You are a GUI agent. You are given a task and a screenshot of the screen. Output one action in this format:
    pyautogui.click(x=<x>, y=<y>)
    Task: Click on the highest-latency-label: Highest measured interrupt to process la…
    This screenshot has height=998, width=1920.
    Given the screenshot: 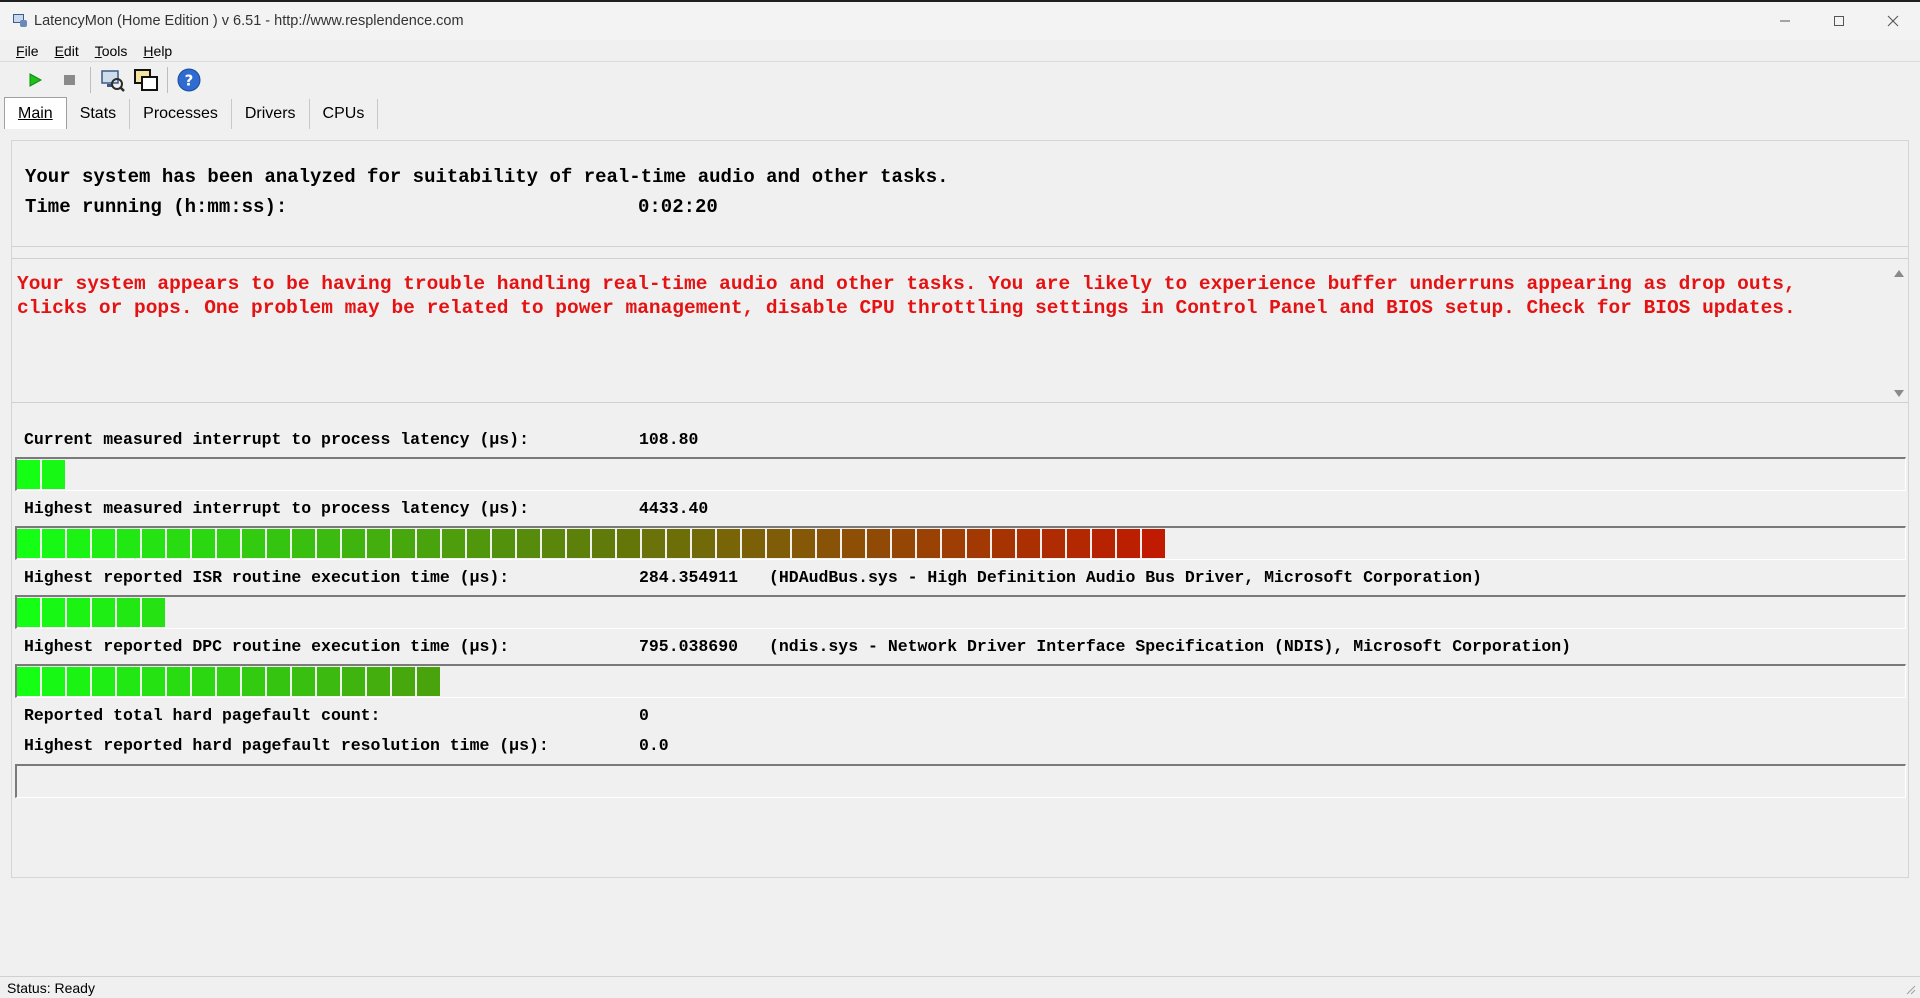 What is the action you would take?
    pyautogui.click(x=276, y=508)
    